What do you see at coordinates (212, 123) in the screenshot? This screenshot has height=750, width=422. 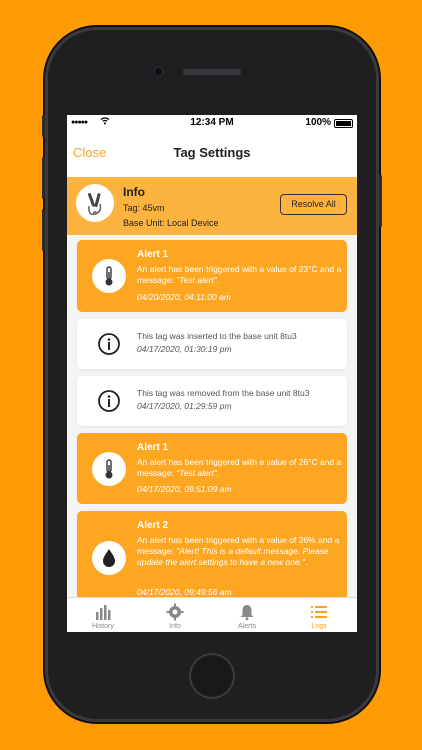 I see `status-bar: ●●●●● 12:34 PM 100%` at bounding box center [212, 123].